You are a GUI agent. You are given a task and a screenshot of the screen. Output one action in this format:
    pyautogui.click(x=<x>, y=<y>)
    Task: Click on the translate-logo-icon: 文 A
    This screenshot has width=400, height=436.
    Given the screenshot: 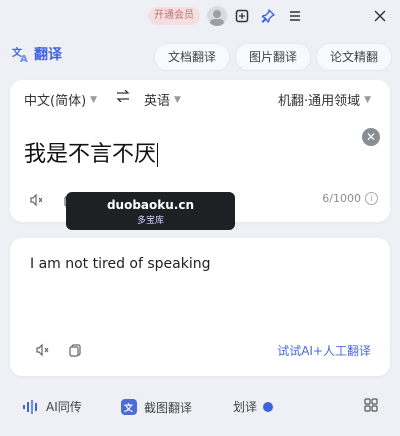 What is the action you would take?
    pyautogui.click(x=20, y=54)
    